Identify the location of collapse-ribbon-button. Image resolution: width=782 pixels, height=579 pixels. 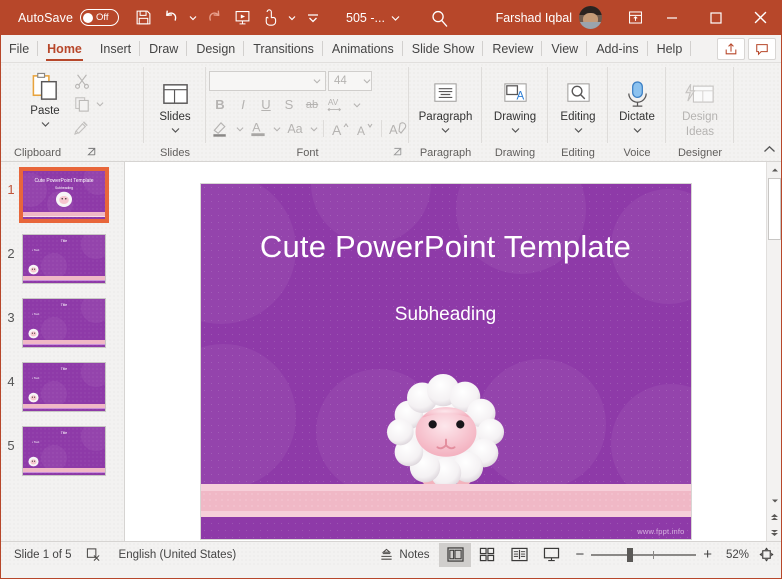
(769, 150).